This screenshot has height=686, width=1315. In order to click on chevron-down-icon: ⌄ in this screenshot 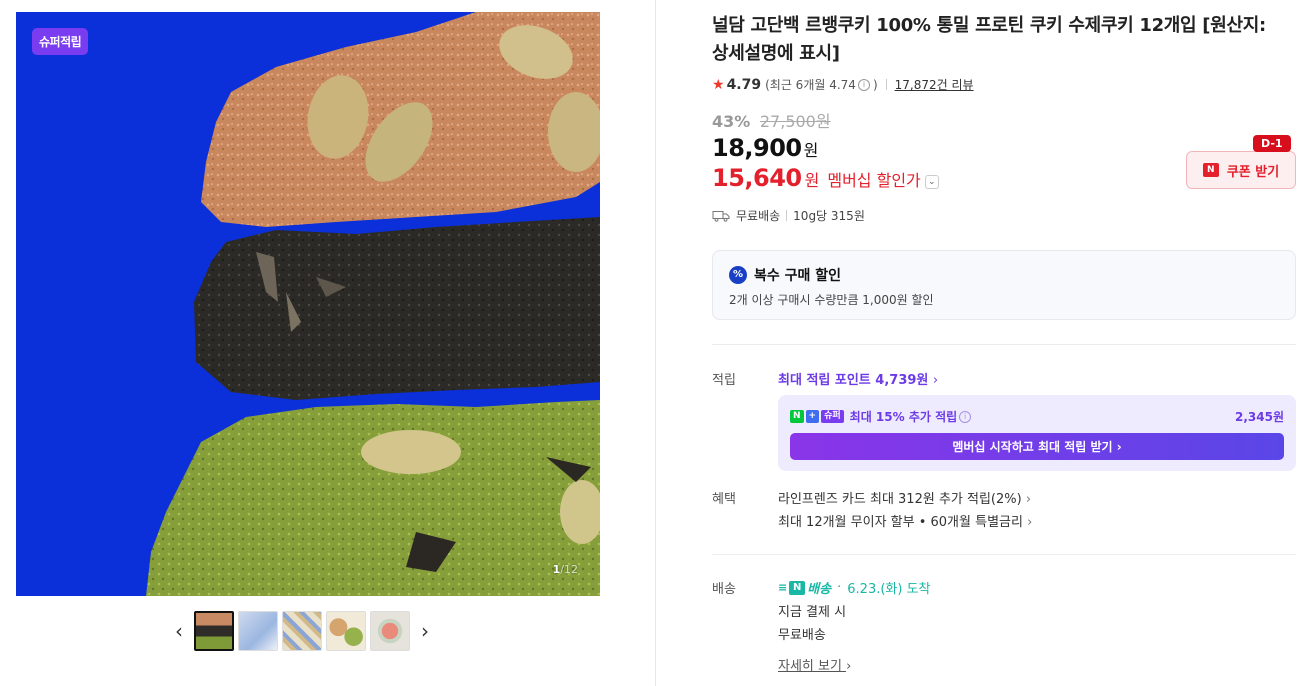, I will do `click(931, 182)`.